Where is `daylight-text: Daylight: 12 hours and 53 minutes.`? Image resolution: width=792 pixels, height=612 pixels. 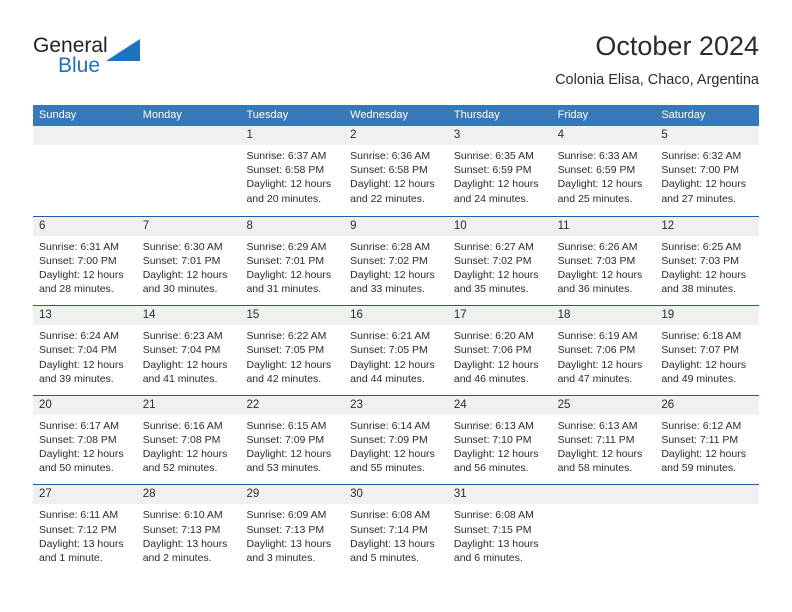 daylight-text: Daylight: 12 hours and 53 minutes. is located at coordinates (289, 461).